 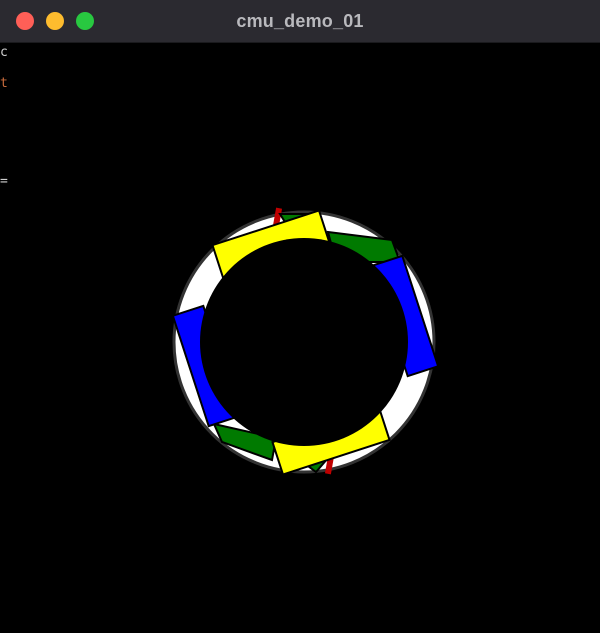 I want to click on edge-glyph-fragment: t, so click(x=4, y=83).